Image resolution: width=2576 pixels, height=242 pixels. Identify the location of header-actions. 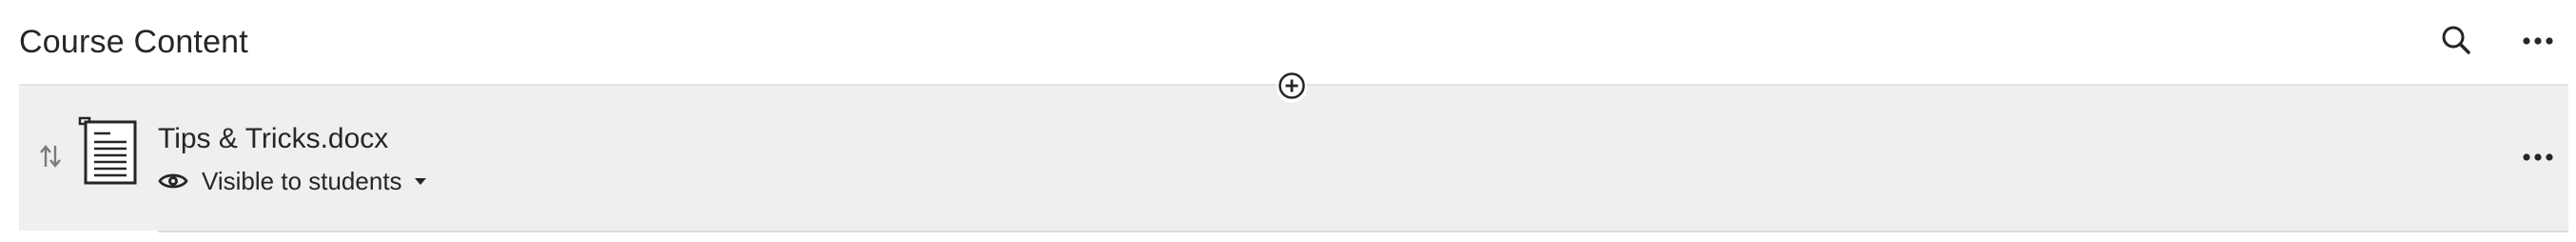
(2497, 42).